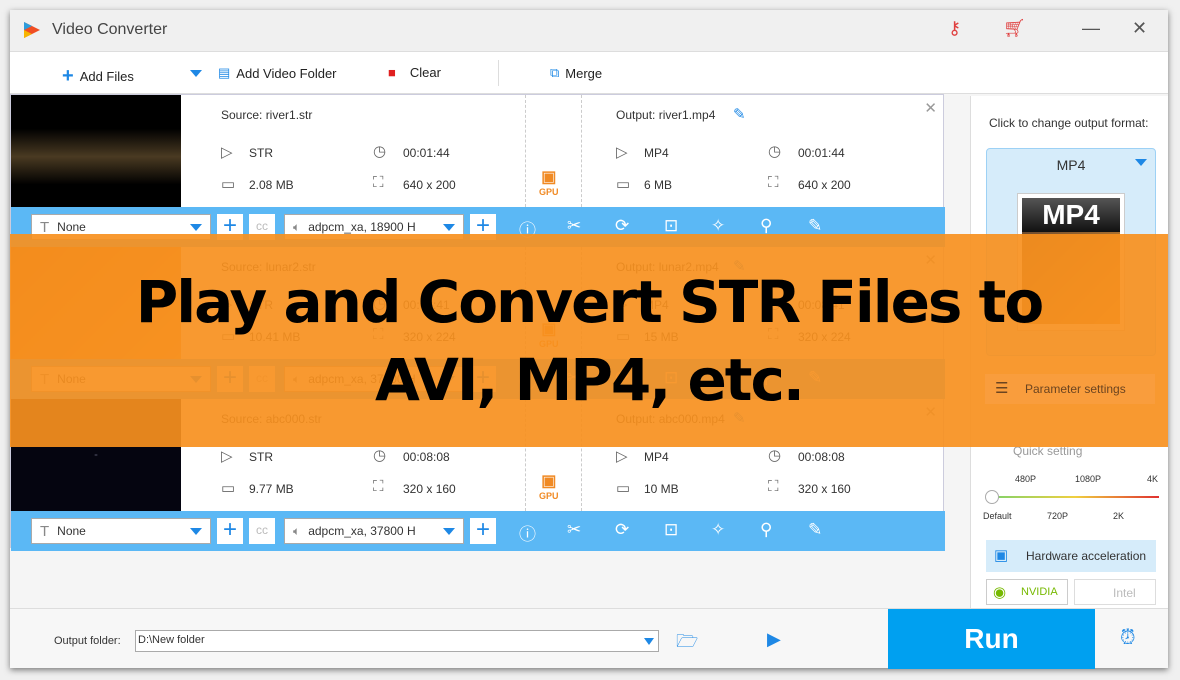  Describe the element at coordinates (483, 531) in the screenshot. I see `add-audio-button: +` at that location.